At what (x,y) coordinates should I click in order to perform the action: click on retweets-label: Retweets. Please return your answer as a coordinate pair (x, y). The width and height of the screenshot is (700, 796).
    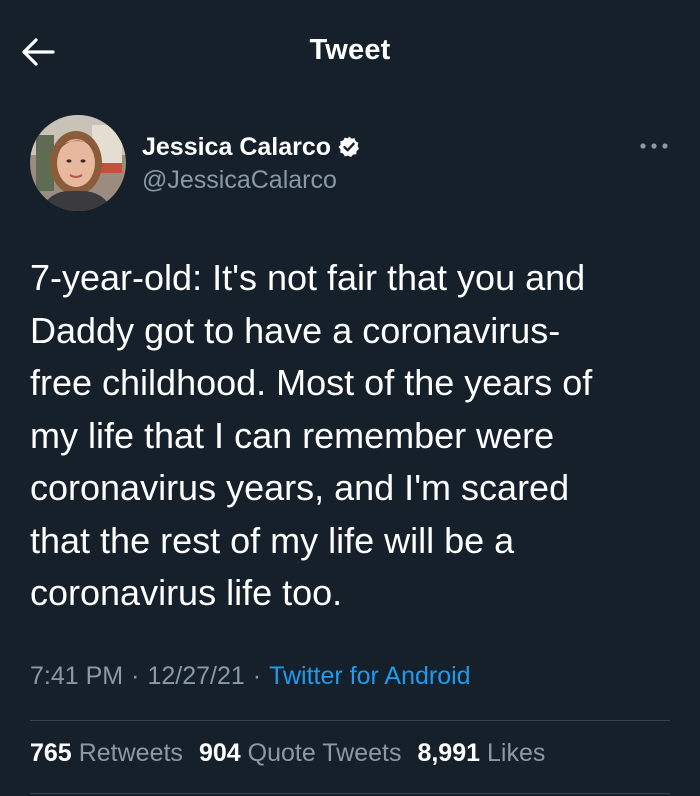
    Looking at the image, I should click on (130, 753).